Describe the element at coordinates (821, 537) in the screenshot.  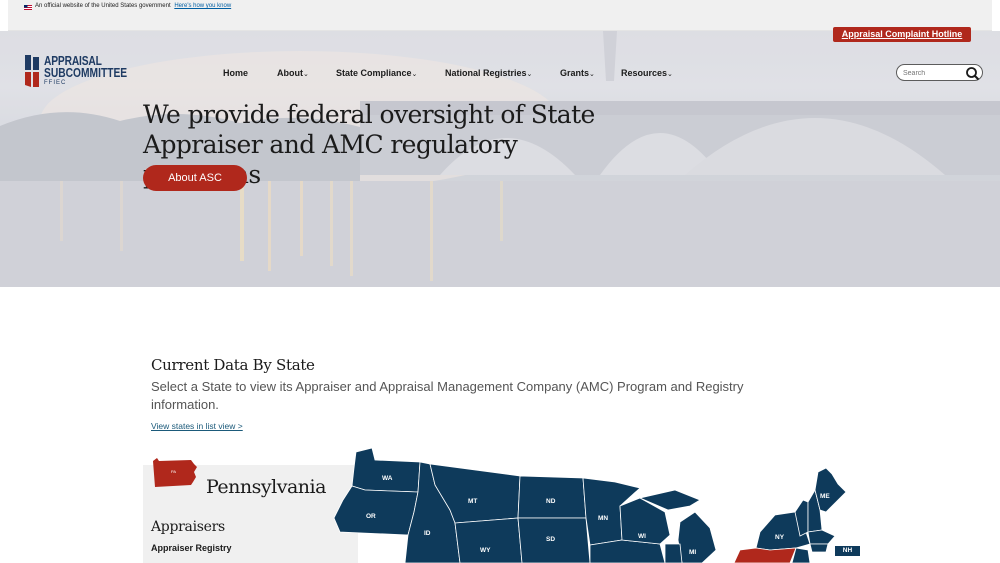
I see `state-ma` at that location.